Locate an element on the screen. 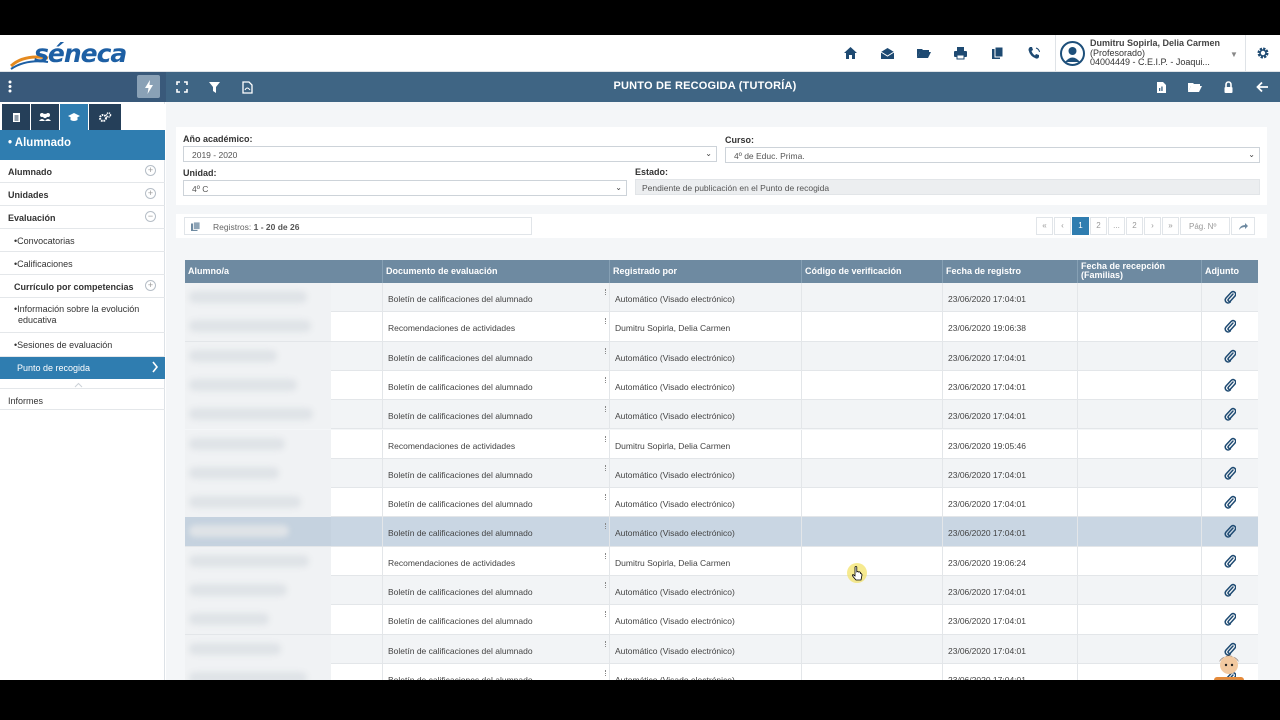  back-button is located at coordinates (1262, 87).